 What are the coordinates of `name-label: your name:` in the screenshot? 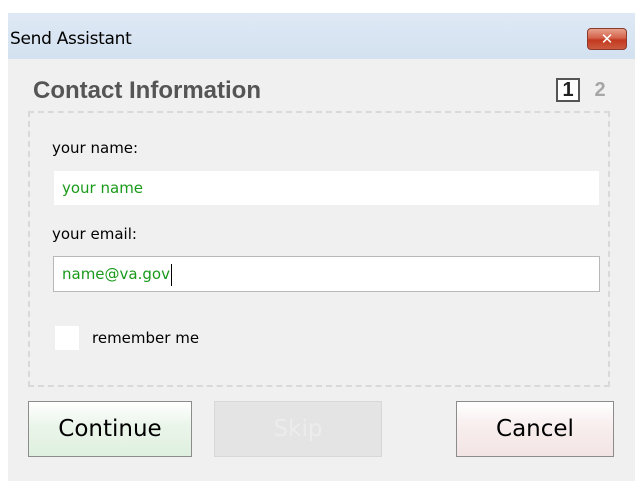 It's located at (95, 148).